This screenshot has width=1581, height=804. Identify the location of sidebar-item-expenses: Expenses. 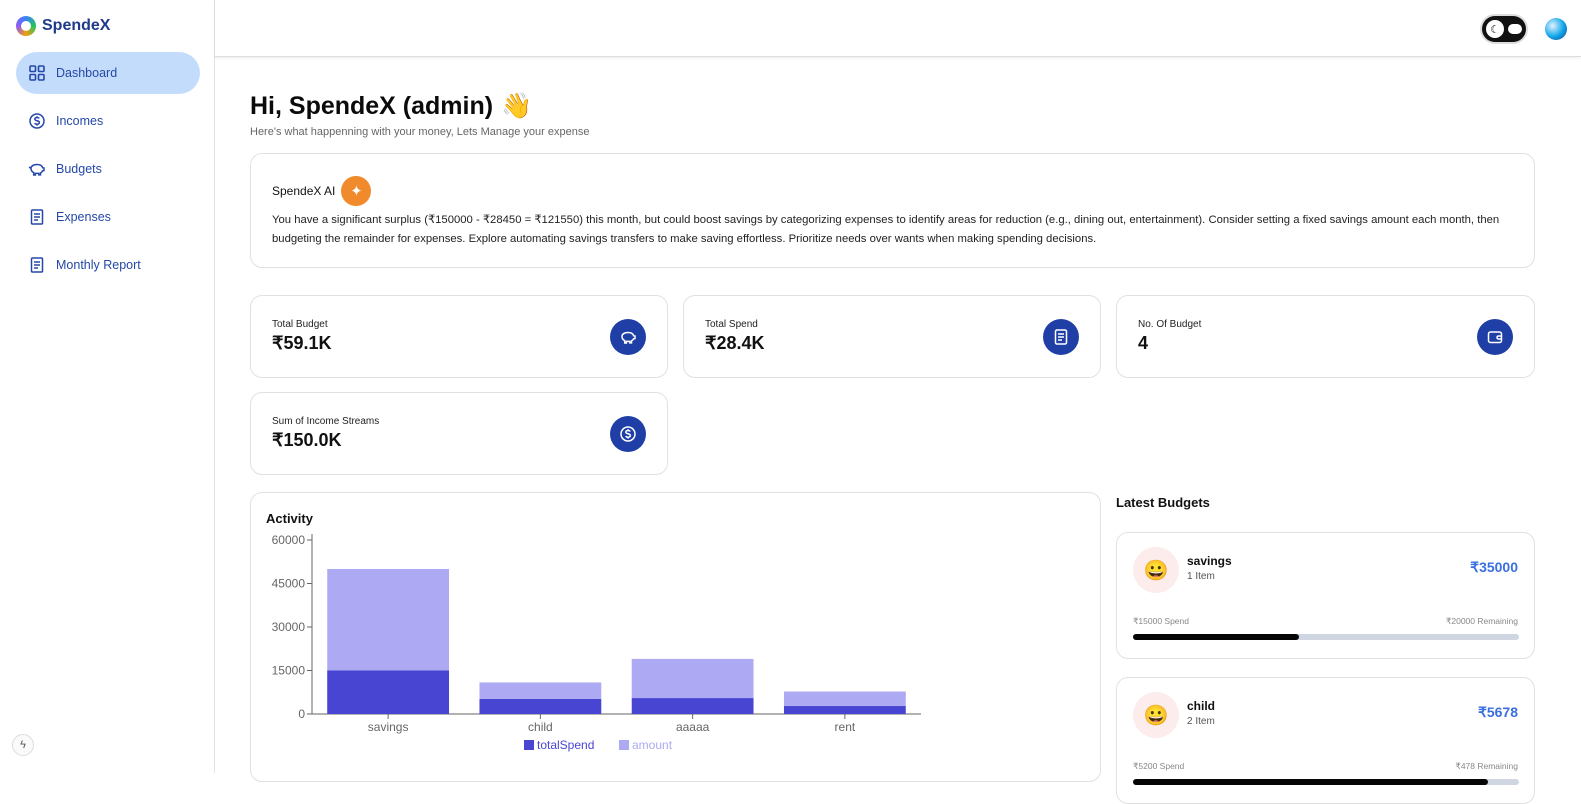
(108, 217).